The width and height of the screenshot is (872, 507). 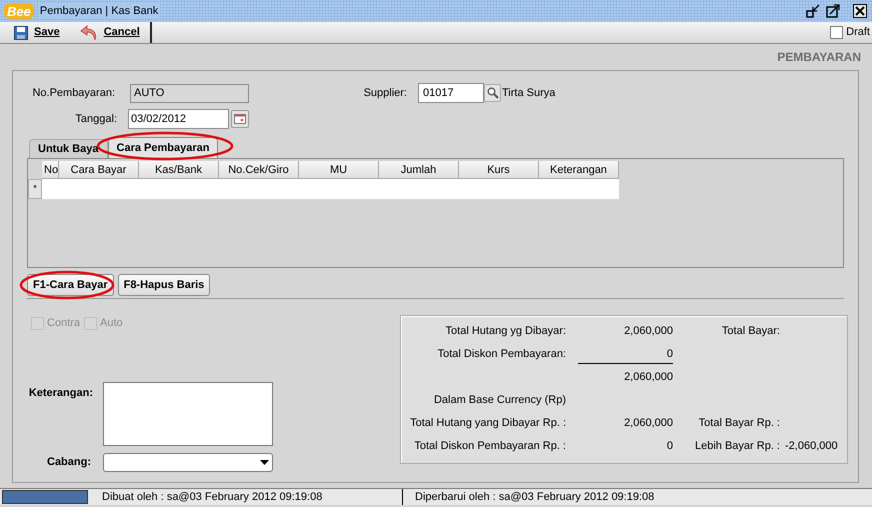 What do you see at coordinates (501, 354) in the screenshot?
I see `summary-label: Total Diskon Pembayaran:` at bounding box center [501, 354].